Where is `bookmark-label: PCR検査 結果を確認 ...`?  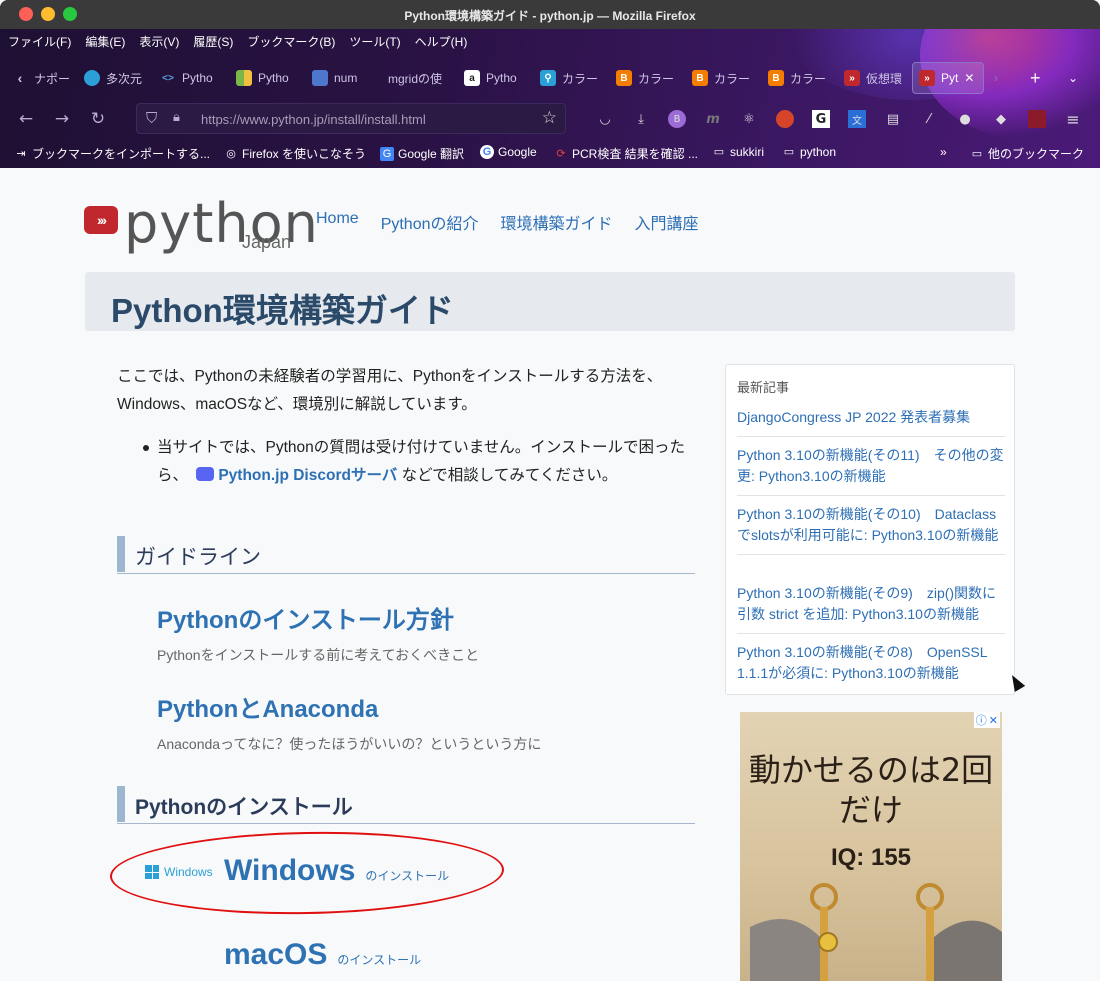 bookmark-label: PCR検査 結果を確認 ... is located at coordinates (635, 154).